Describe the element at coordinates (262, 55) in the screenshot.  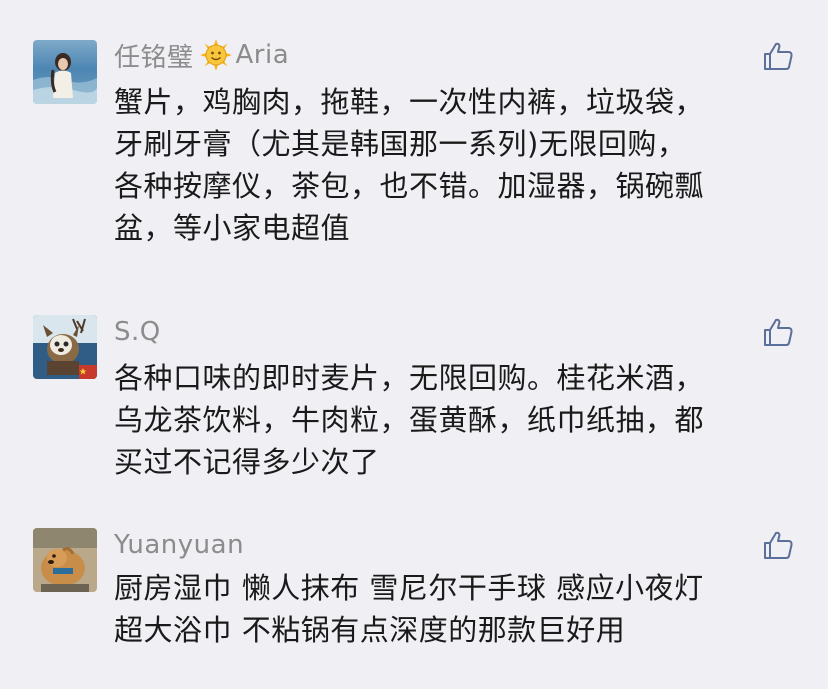
I see `author-name-suffix: Aria` at that location.